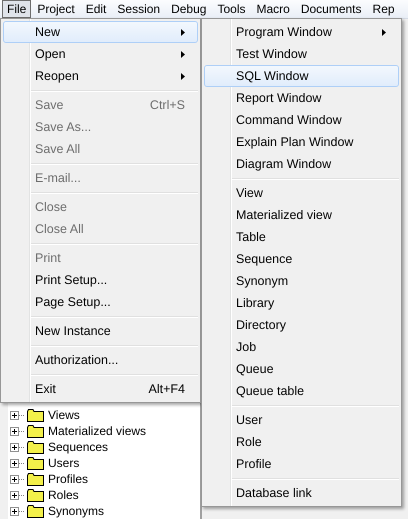 Image resolution: width=408 pixels, height=519 pixels. I want to click on menu-bar-item: File, so click(17, 9).